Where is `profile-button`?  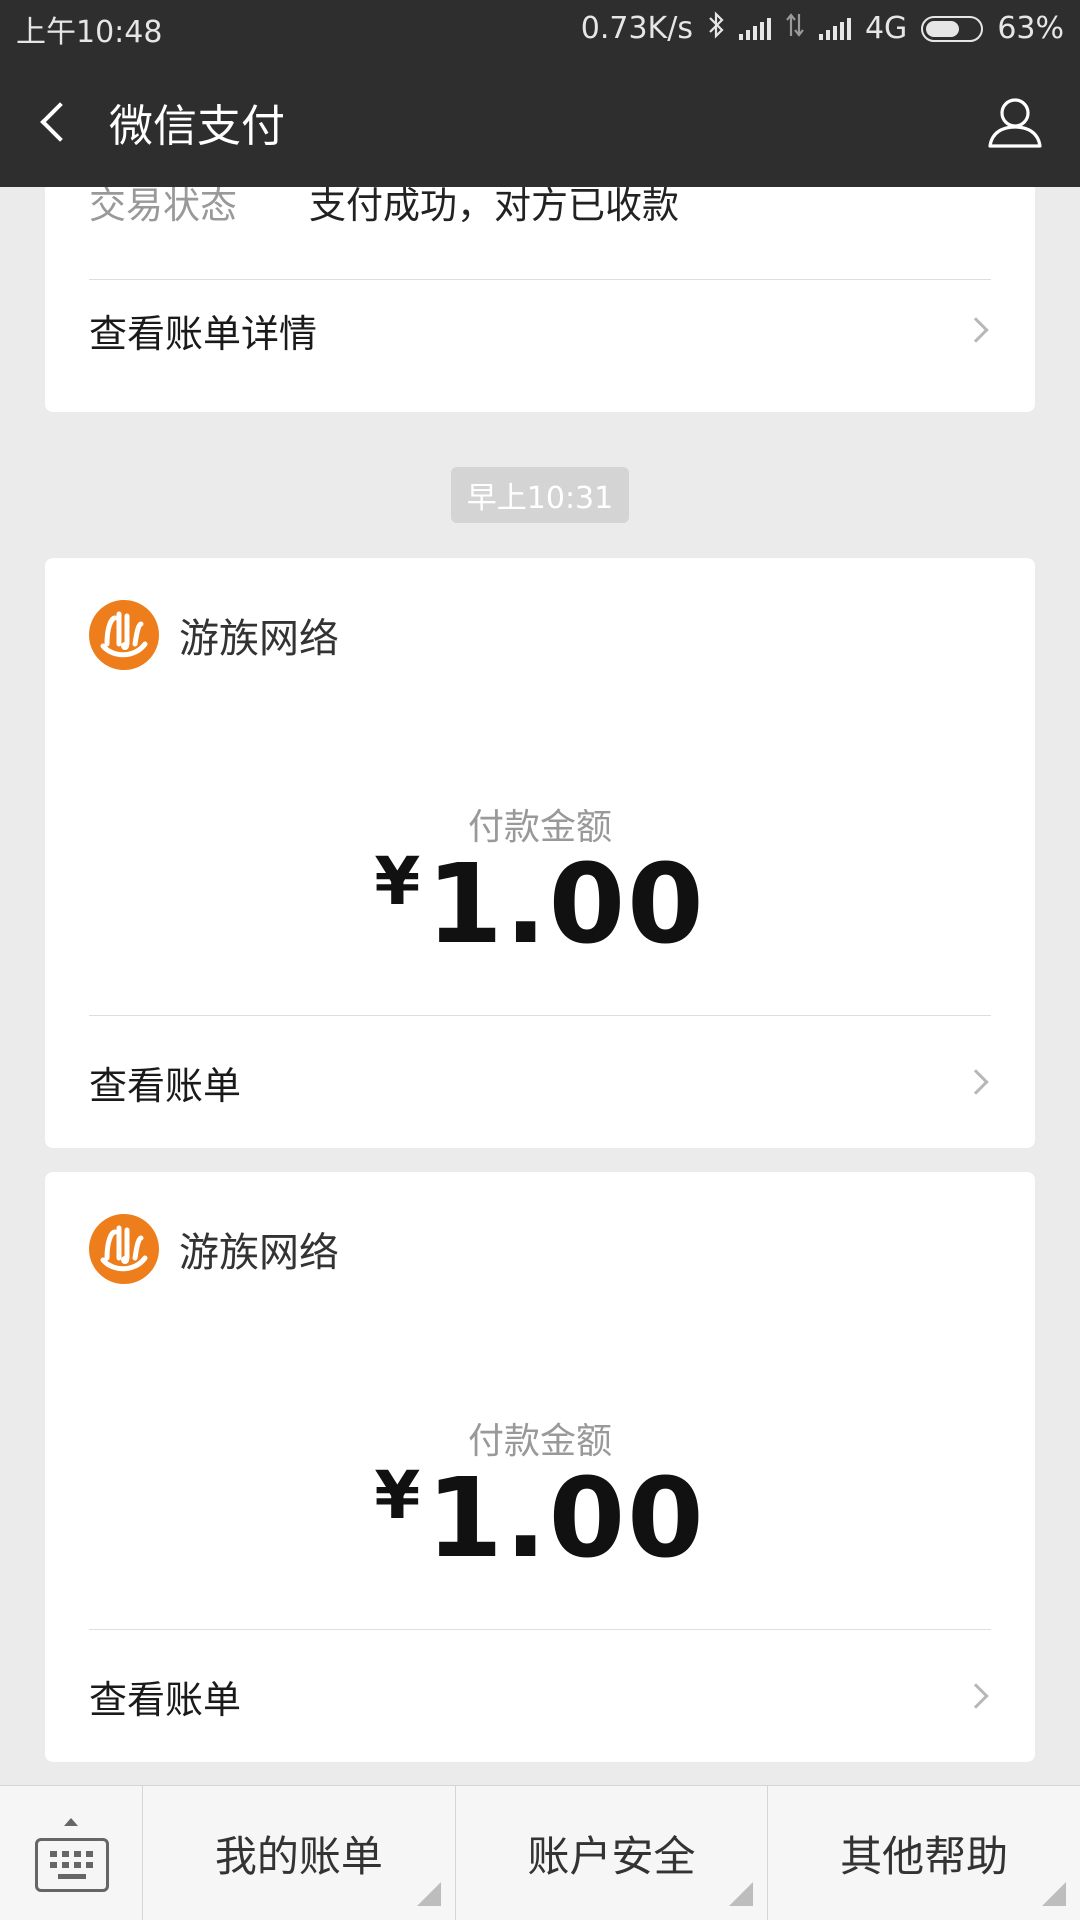
profile-button is located at coordinates (1015, 122).